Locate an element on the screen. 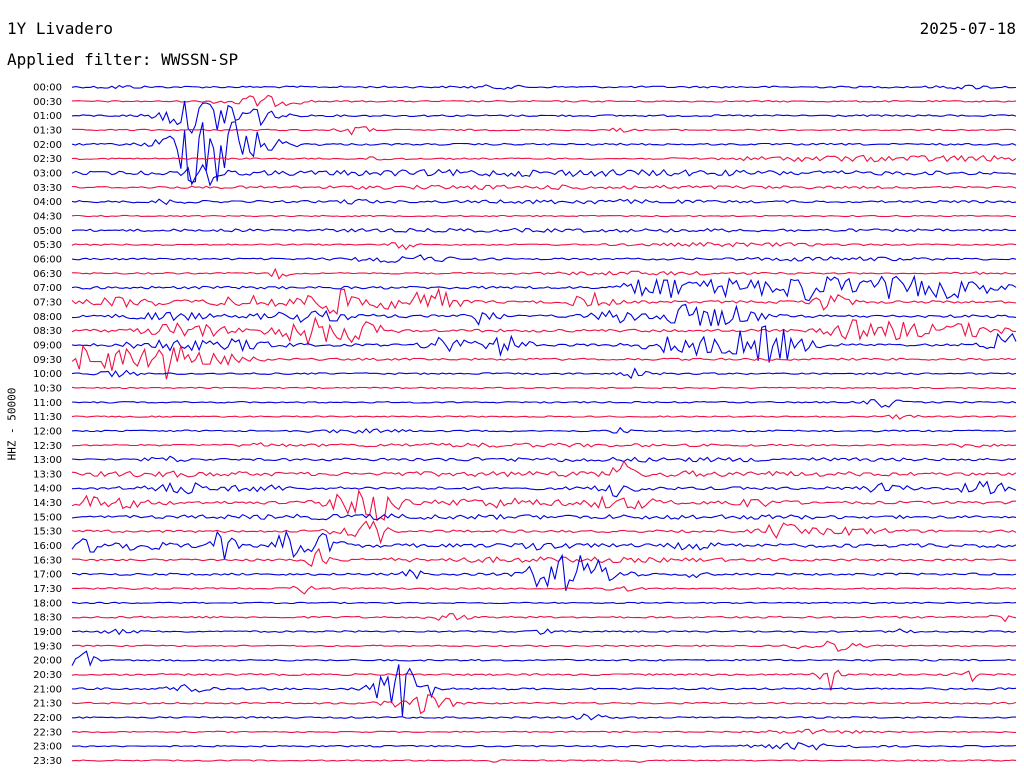  time-tick-label: 05:00 is located at coordinates (47, 231).